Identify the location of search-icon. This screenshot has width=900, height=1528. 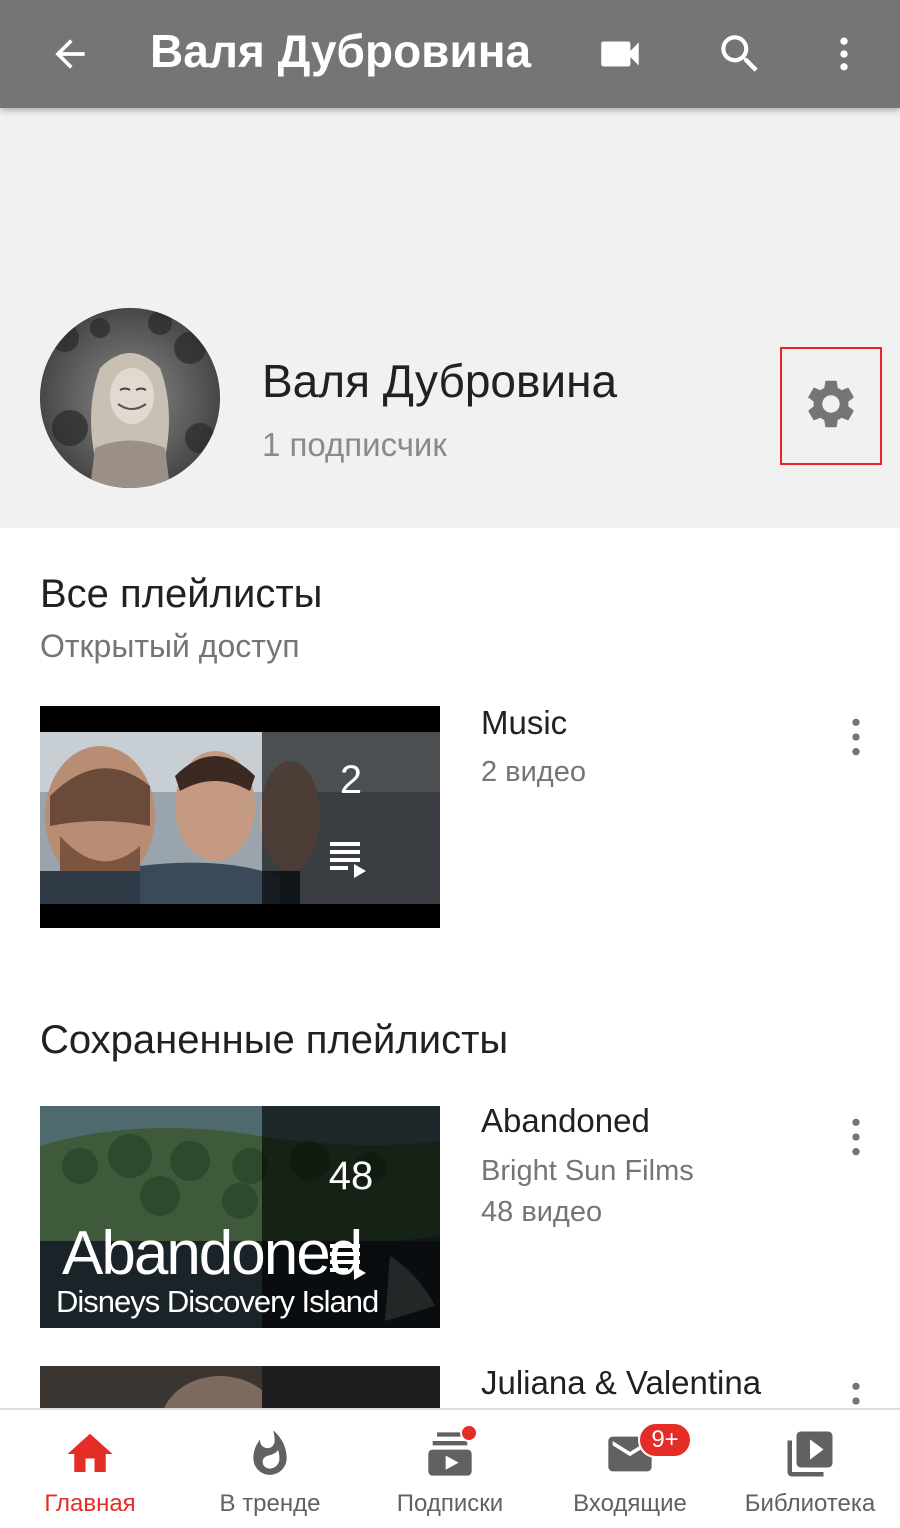
(740, 54).